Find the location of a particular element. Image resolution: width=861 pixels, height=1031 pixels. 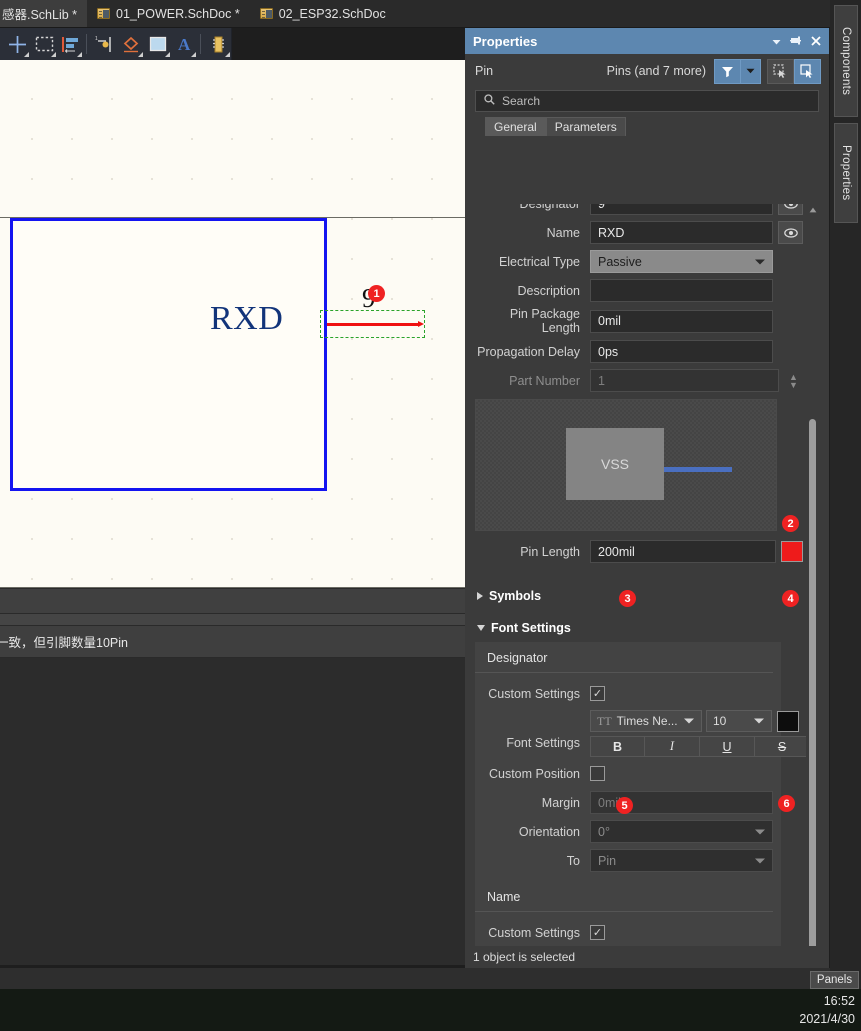

field-part-number: Part Number 1 ▲ ▼ is located at coordinates (639, 380).